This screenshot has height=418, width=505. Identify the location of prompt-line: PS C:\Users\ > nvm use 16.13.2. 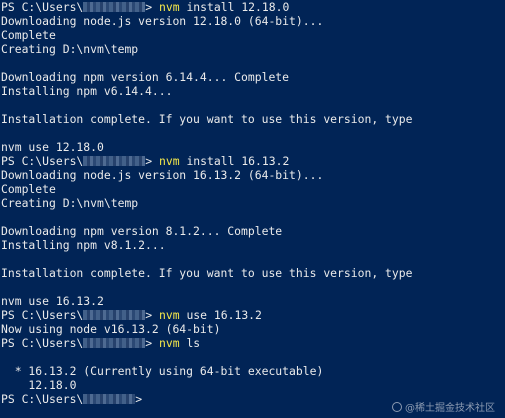
(253, 315).